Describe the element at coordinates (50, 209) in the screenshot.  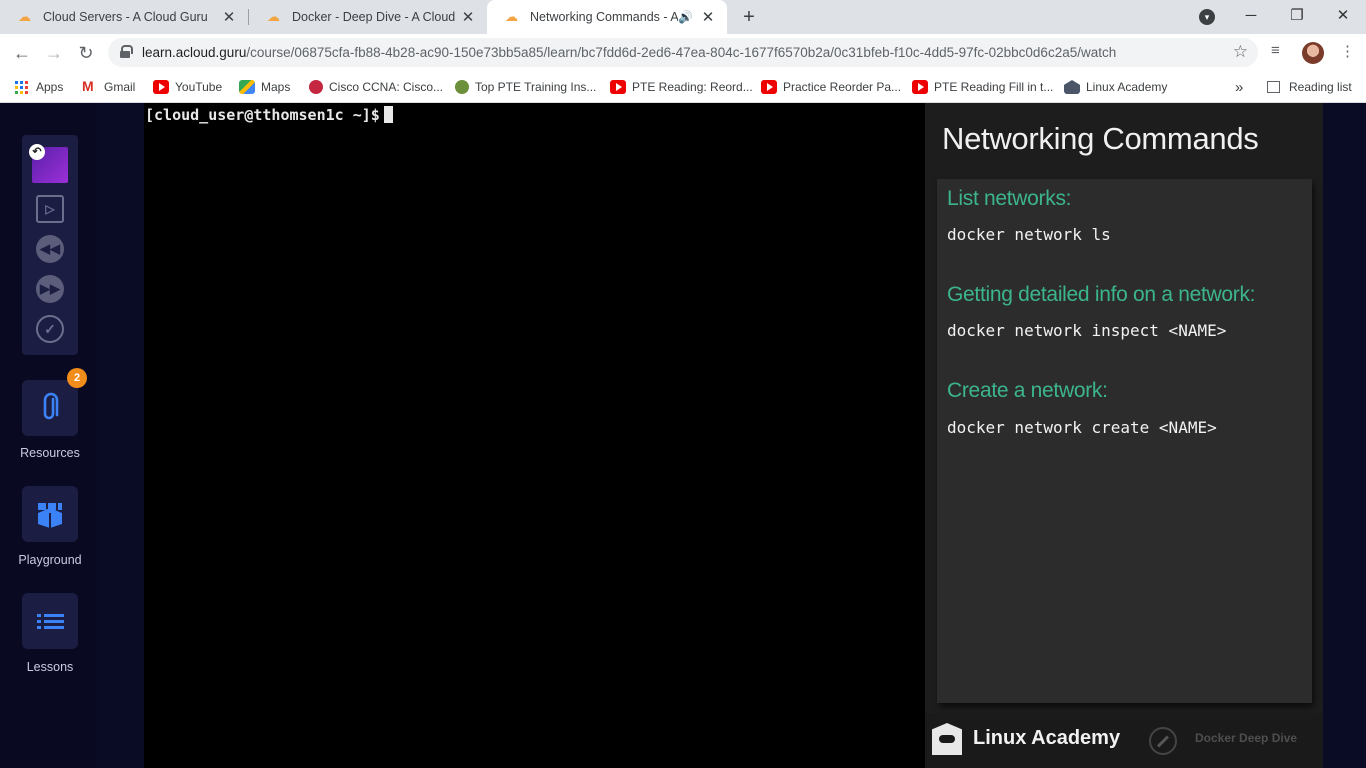
I see `toggle-panel-icon: ▷` at that location.